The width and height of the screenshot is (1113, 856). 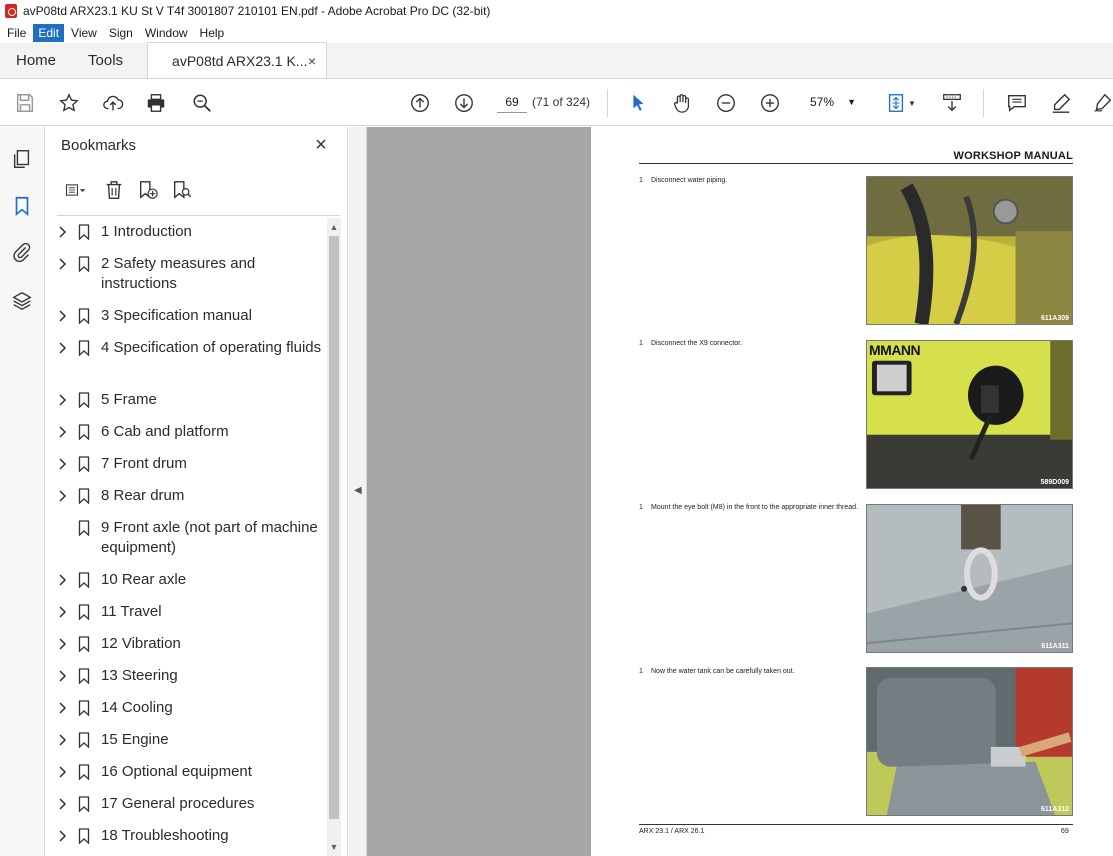 What do you see at coordinates (22, 159) in the screenshot?
I see `page-thumbnails-icon` at bounding box center [22, 159].